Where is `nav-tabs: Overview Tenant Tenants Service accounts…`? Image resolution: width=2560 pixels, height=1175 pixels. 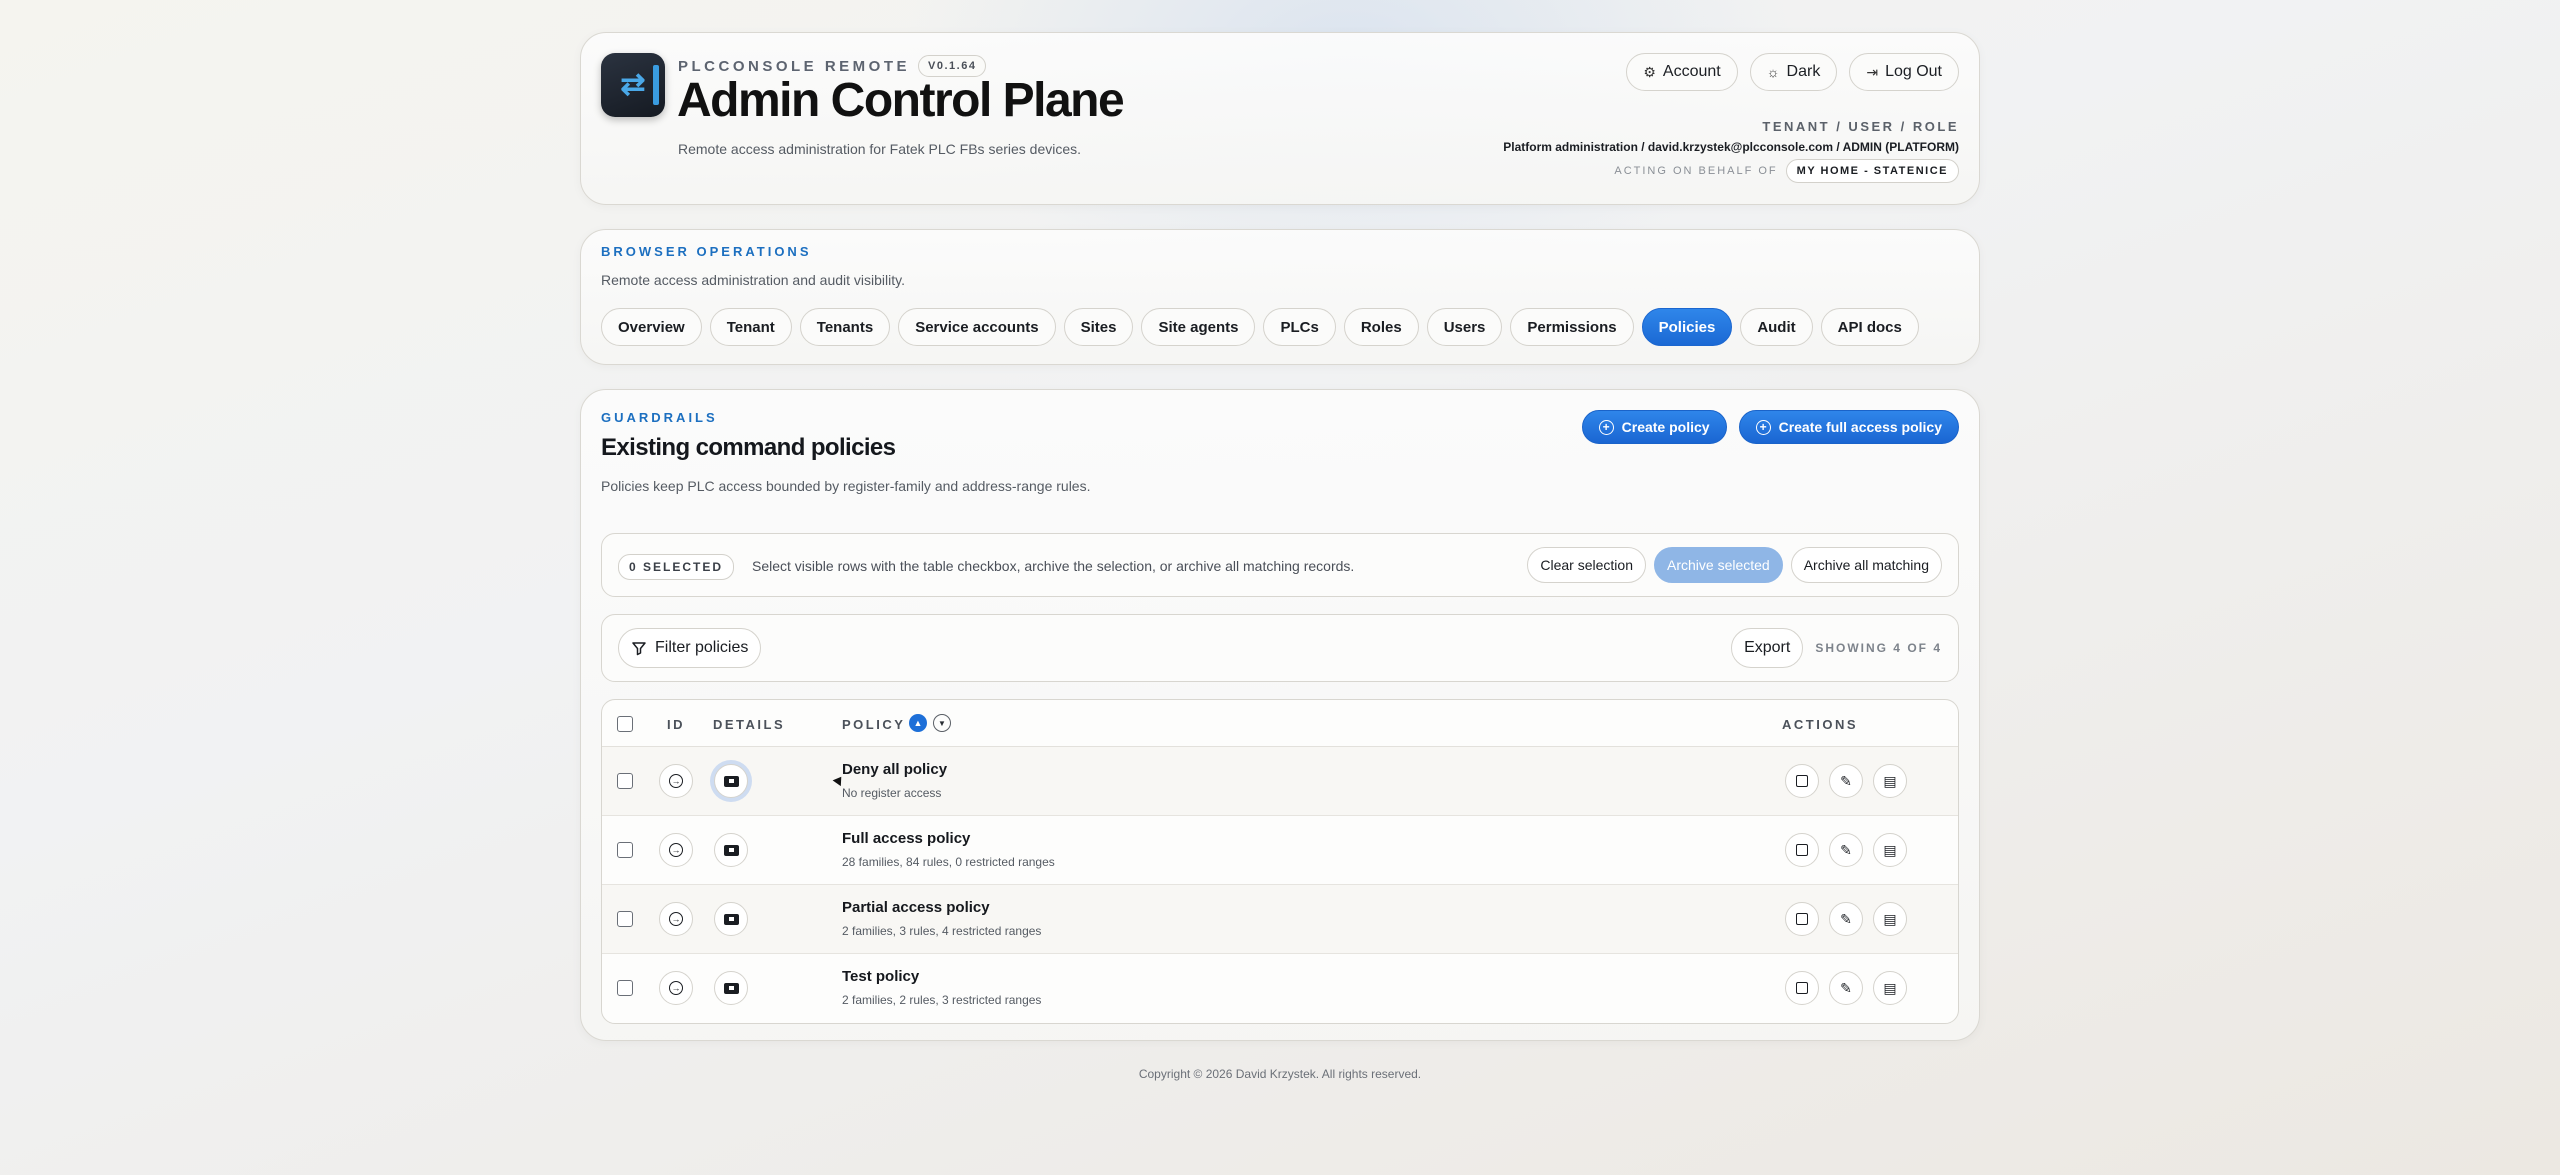
nav-tabs: Overview Tenant Tenants Service accounts… is located at coordinates (1260, 327).